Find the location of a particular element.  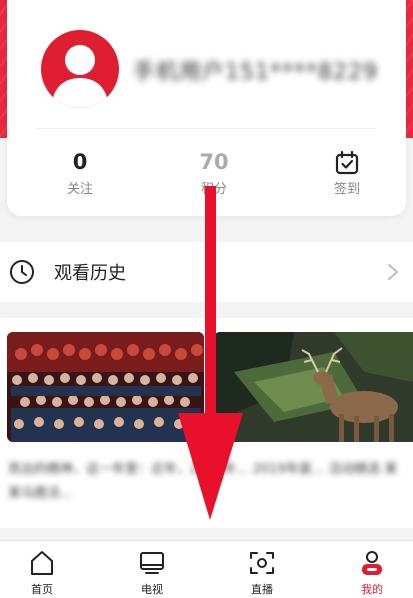

video-thumbnail-deer is located at coordinates (313, 387).